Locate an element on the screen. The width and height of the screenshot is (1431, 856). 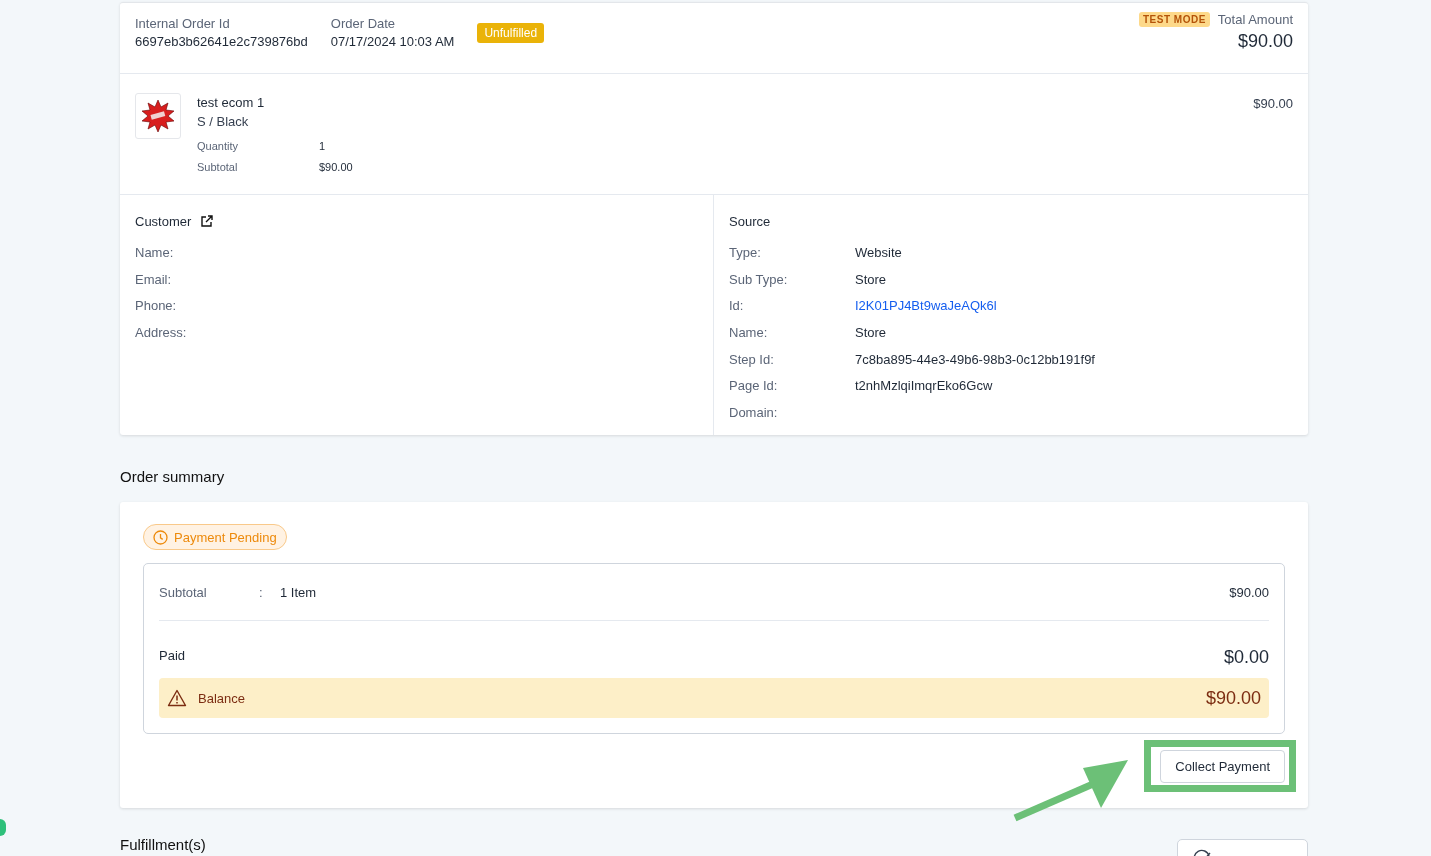
payment-pending-badge: Payment Pending is located at coordinates (215, 537).